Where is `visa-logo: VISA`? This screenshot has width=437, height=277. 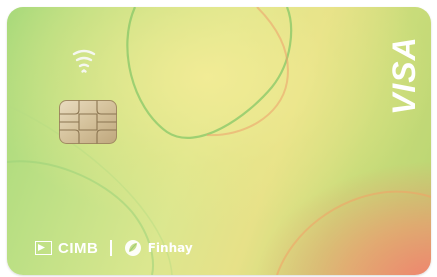 visa-logo: VISA is located at coordinates (404, 75).